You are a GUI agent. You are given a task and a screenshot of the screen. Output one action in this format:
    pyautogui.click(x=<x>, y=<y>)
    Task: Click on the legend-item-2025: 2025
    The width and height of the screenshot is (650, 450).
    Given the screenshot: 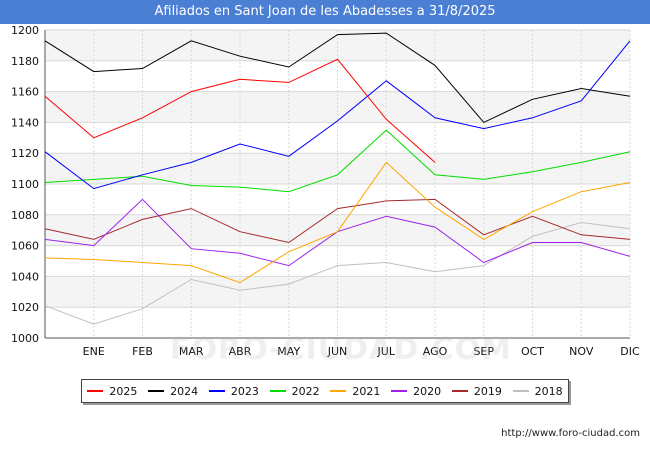 What is the action you would take?
    pyautogui.click(x=112, y=391)
    